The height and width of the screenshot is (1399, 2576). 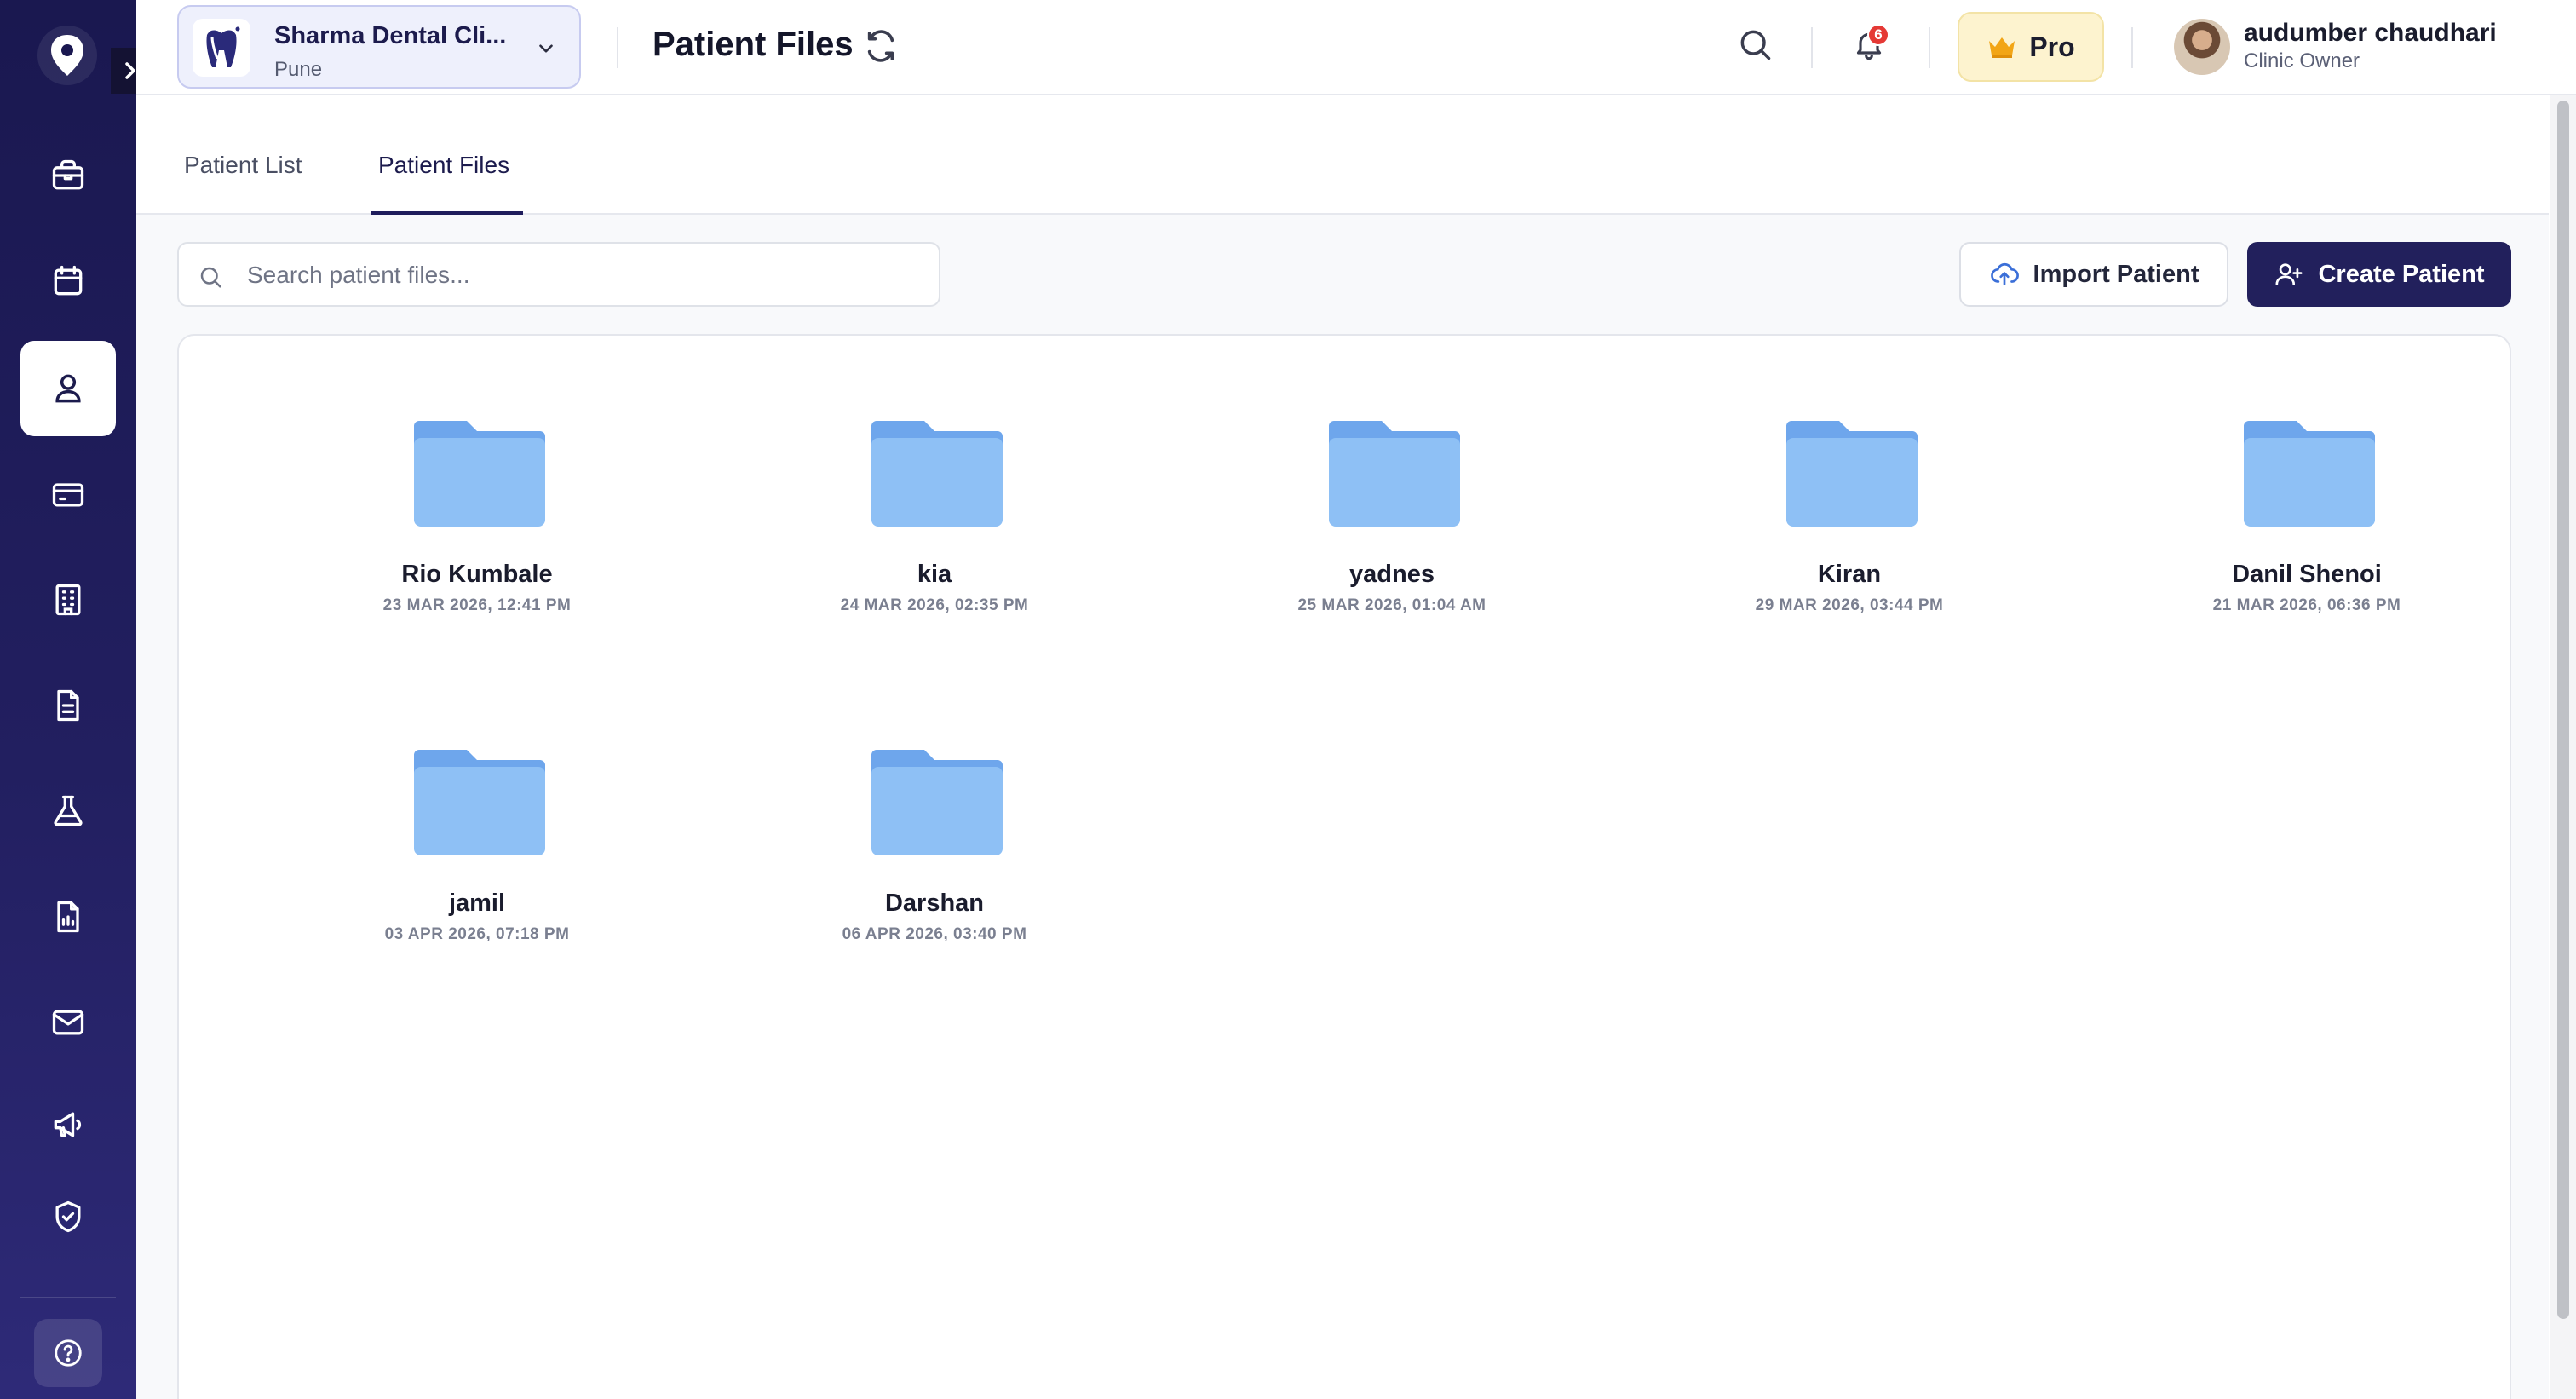 I want to click on folder-date: 24 MAR 2026, 02:35 PM, so click(x=935, y=605).